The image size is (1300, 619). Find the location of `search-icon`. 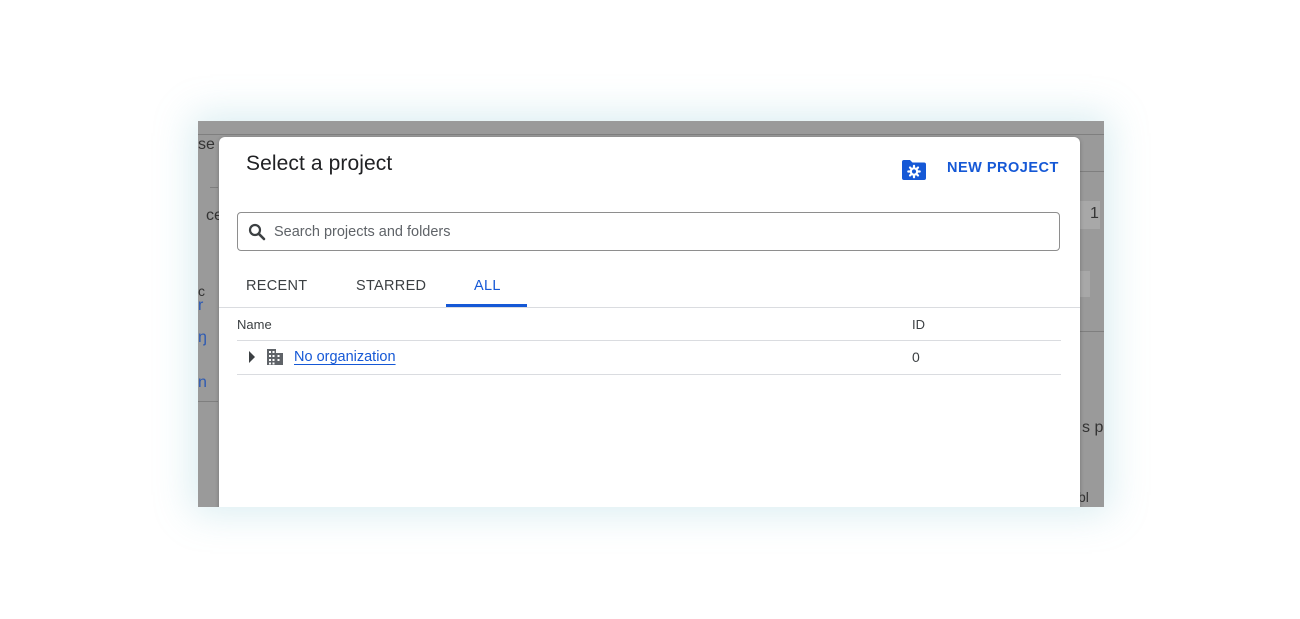

search-icon is located at coordinates (257, 231).